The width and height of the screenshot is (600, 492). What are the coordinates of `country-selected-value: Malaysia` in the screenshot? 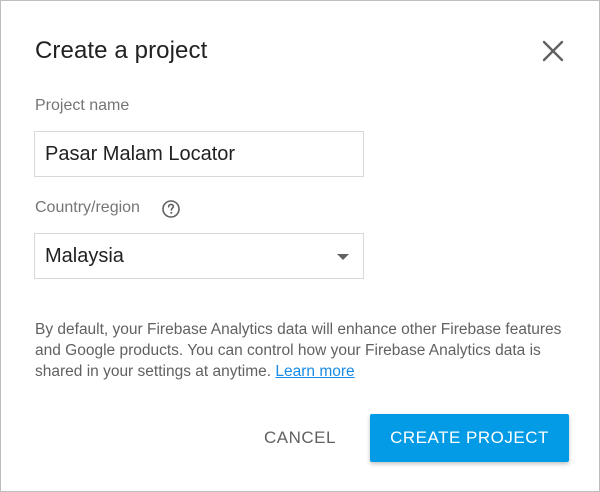 It's located at (84, 256).